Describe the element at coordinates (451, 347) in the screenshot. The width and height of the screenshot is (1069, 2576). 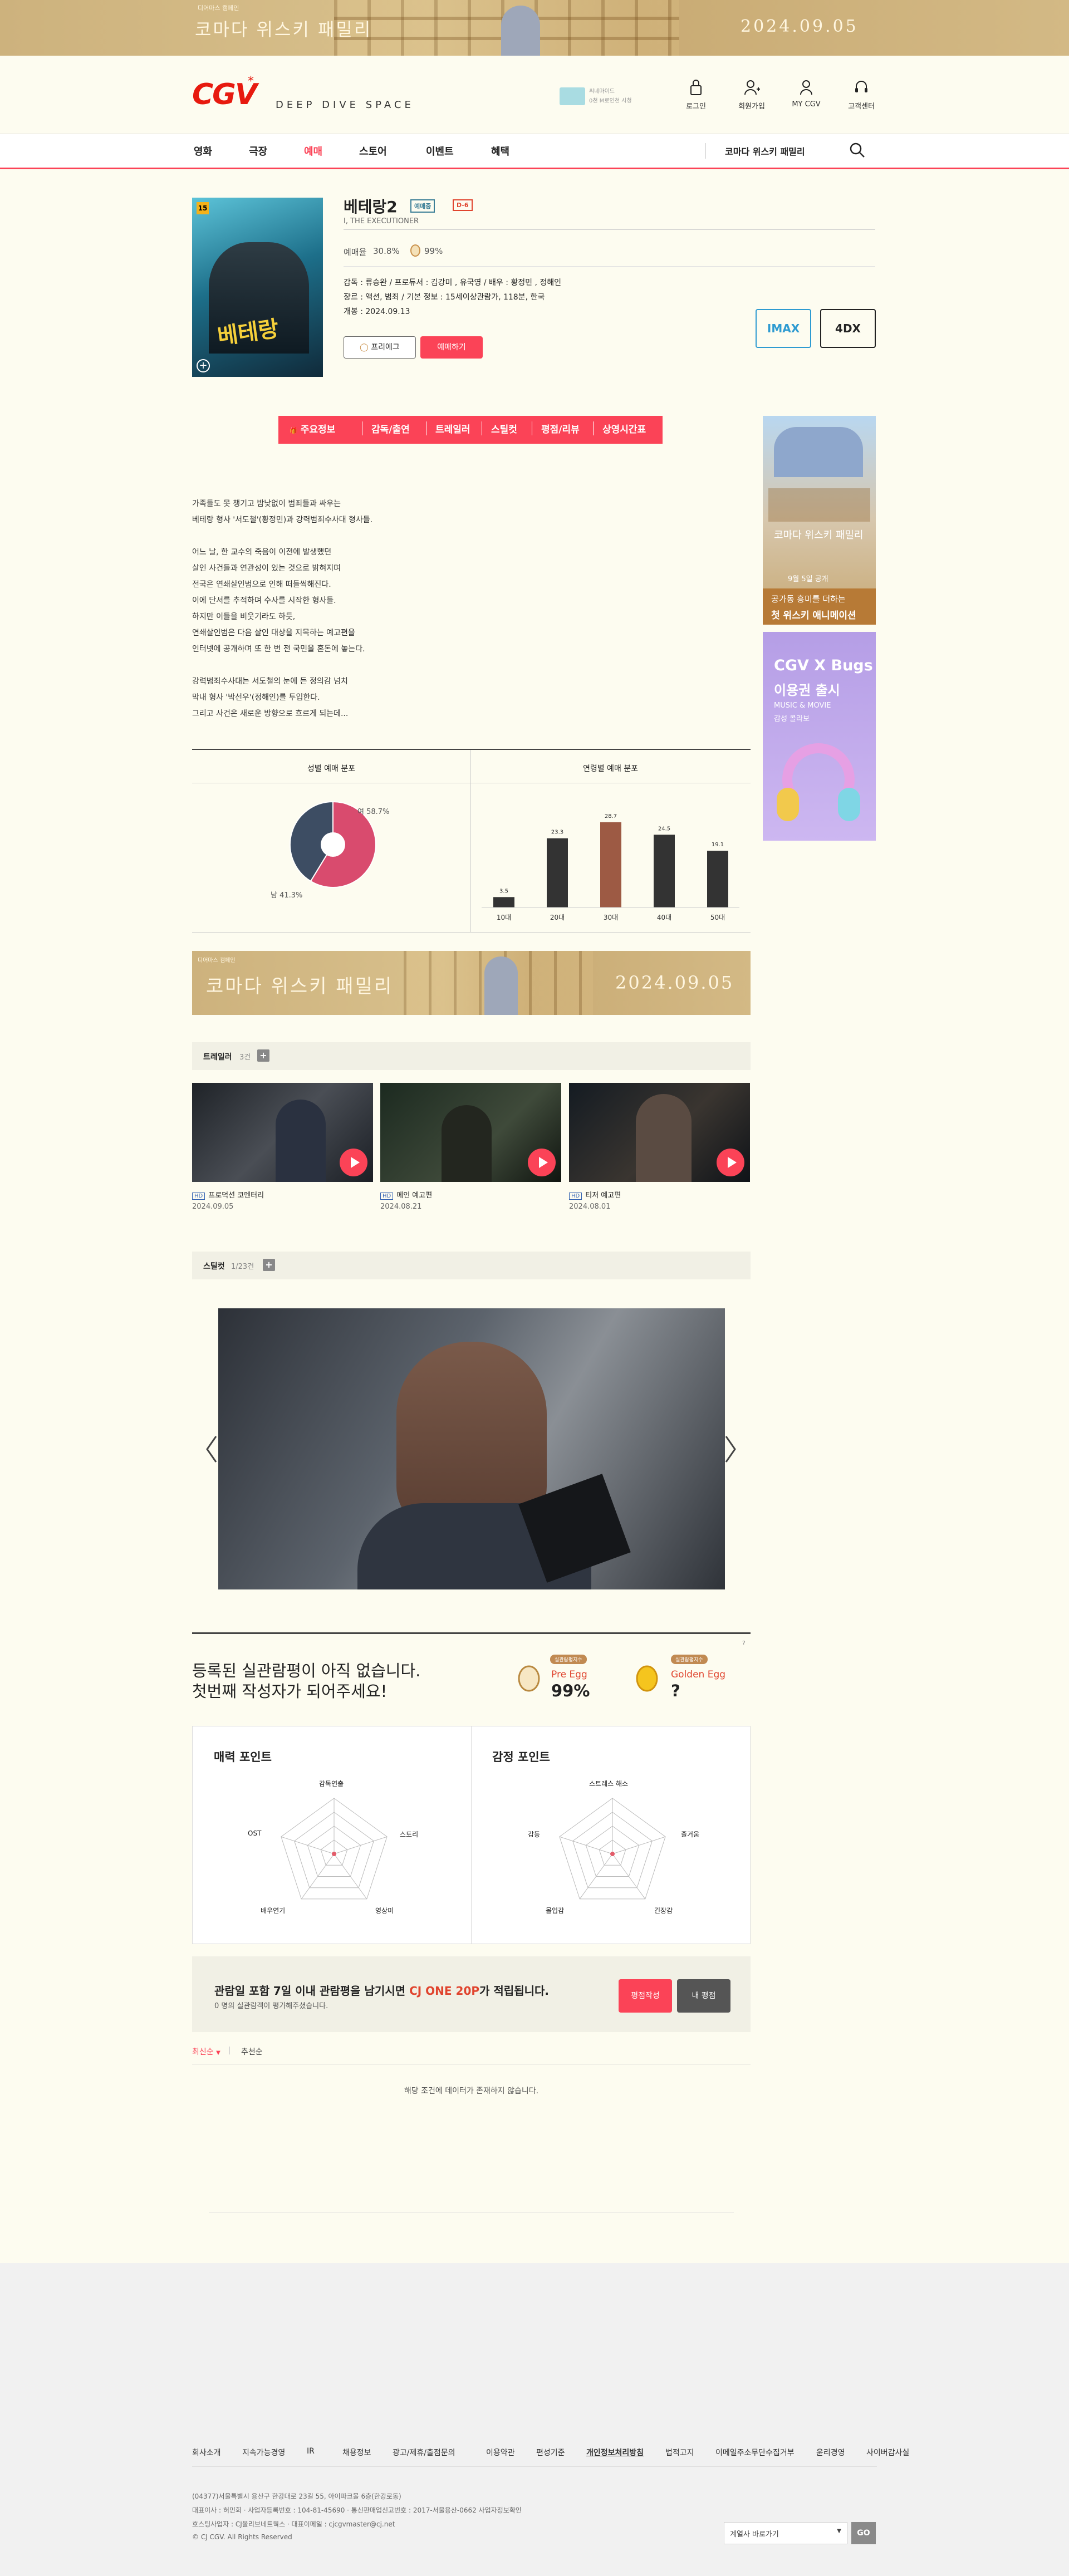
I see `book-button: 예매하기` at that location.